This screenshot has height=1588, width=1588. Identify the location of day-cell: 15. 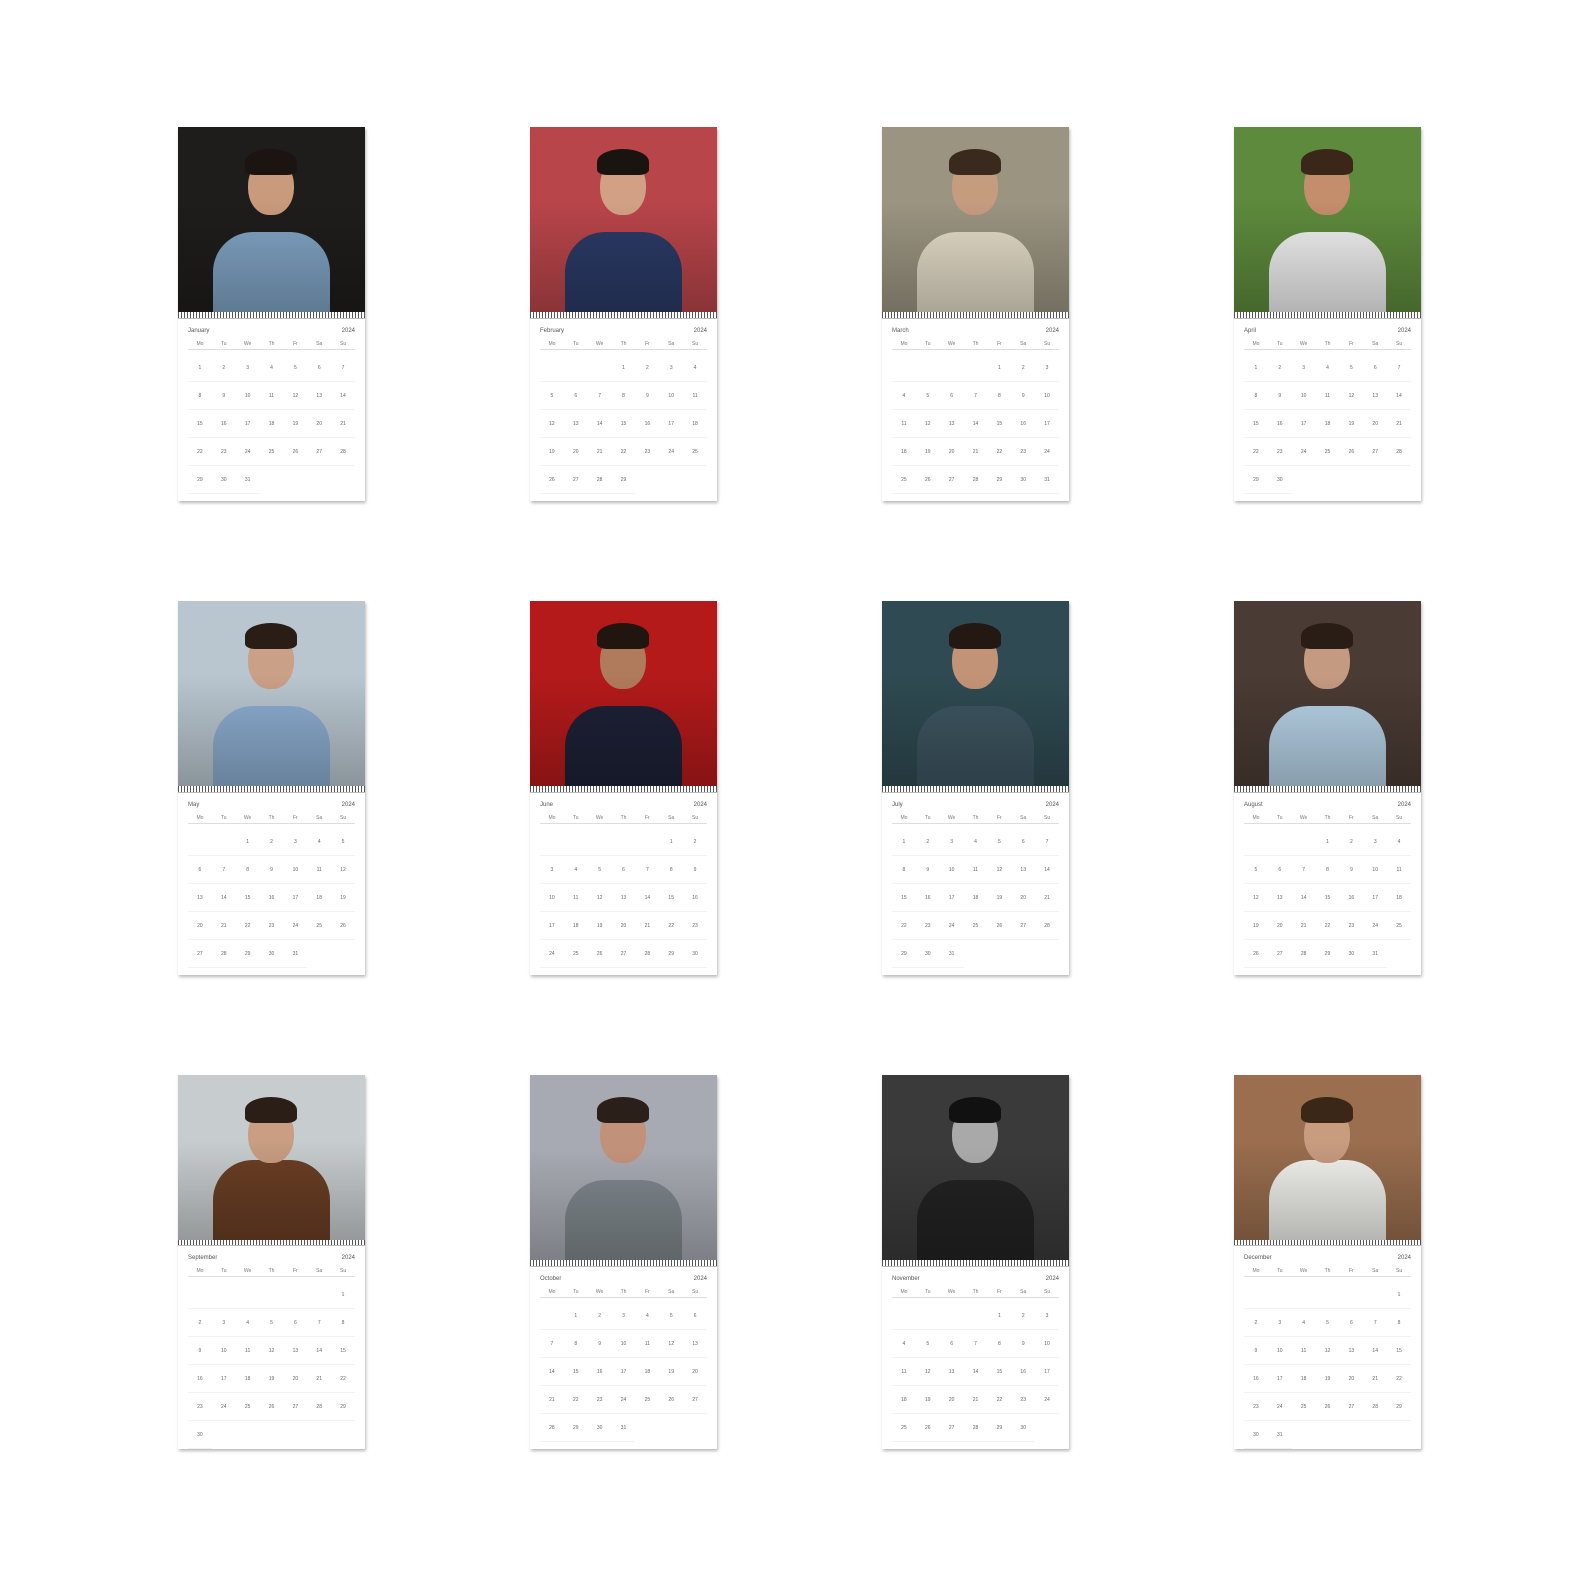
(1327, 898).